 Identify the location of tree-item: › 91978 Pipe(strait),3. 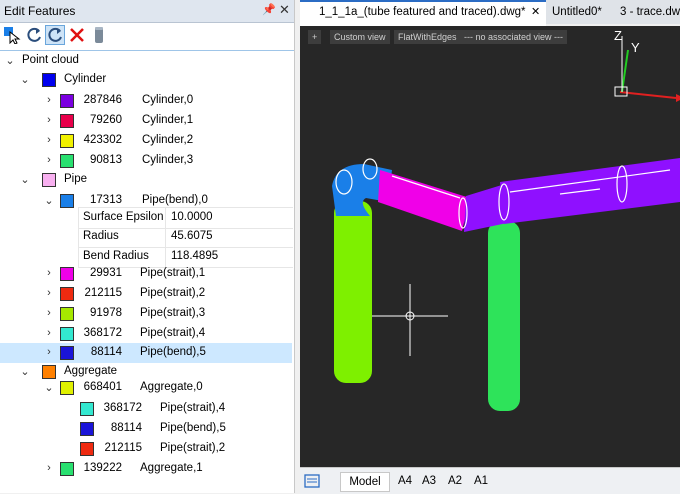
(146, 314).